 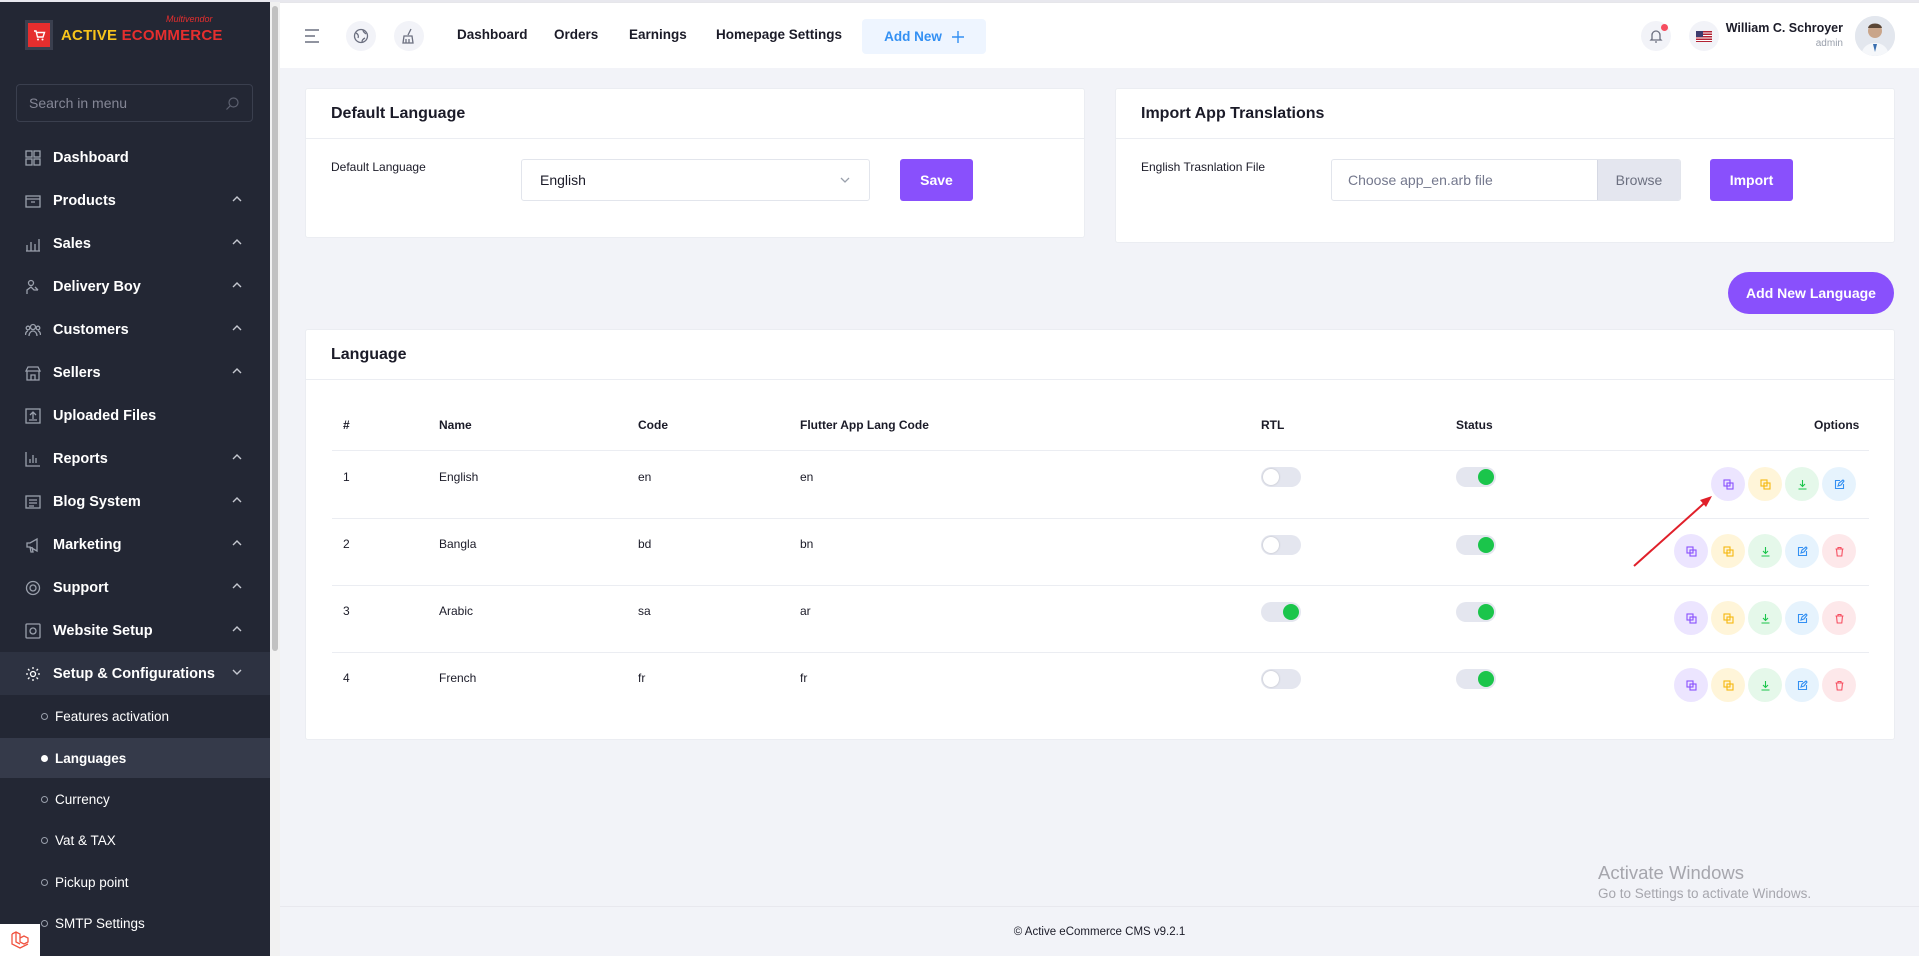 I want to click on user-info: William C. Schroyer admin, so click(x=1784, y=35).